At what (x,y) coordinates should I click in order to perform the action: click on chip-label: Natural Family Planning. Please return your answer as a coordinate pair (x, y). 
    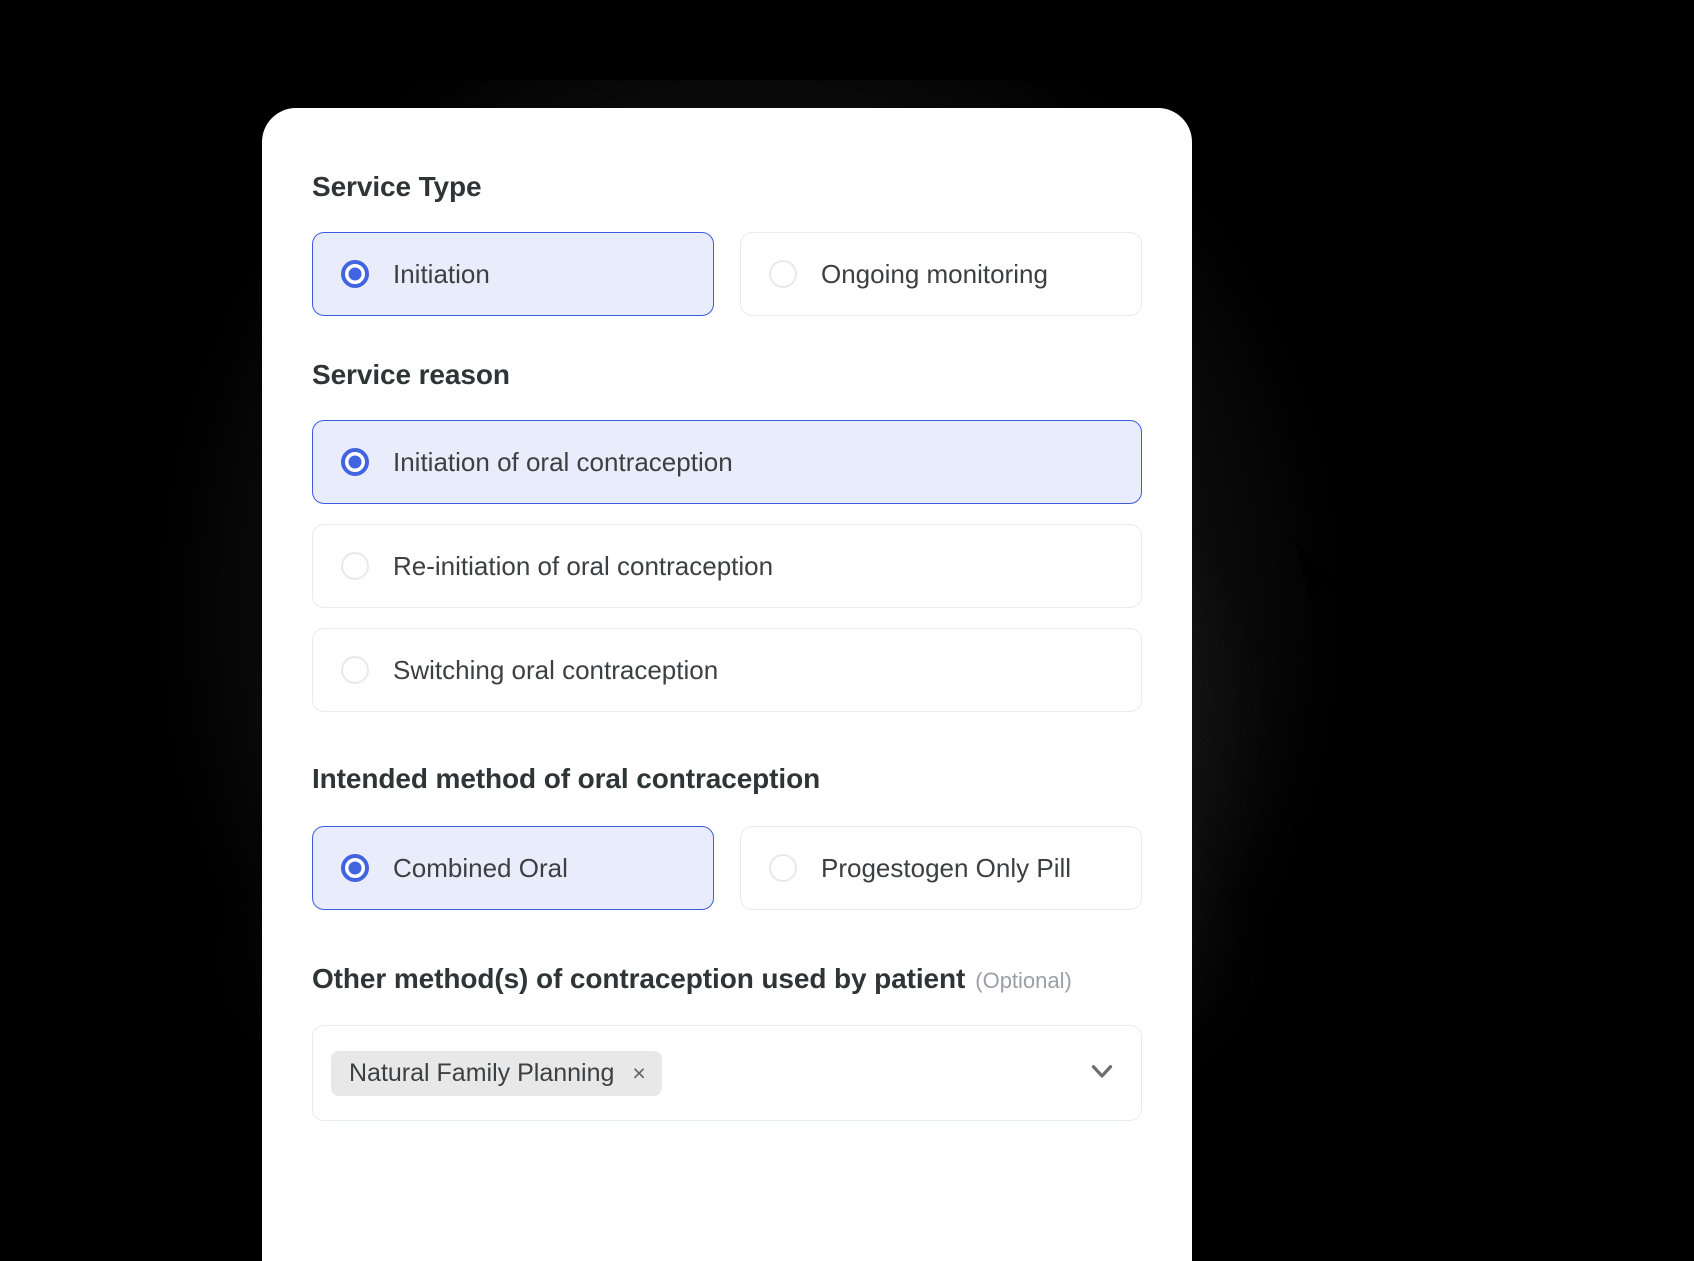
    Looking at the image, I should click on (482, 1072).